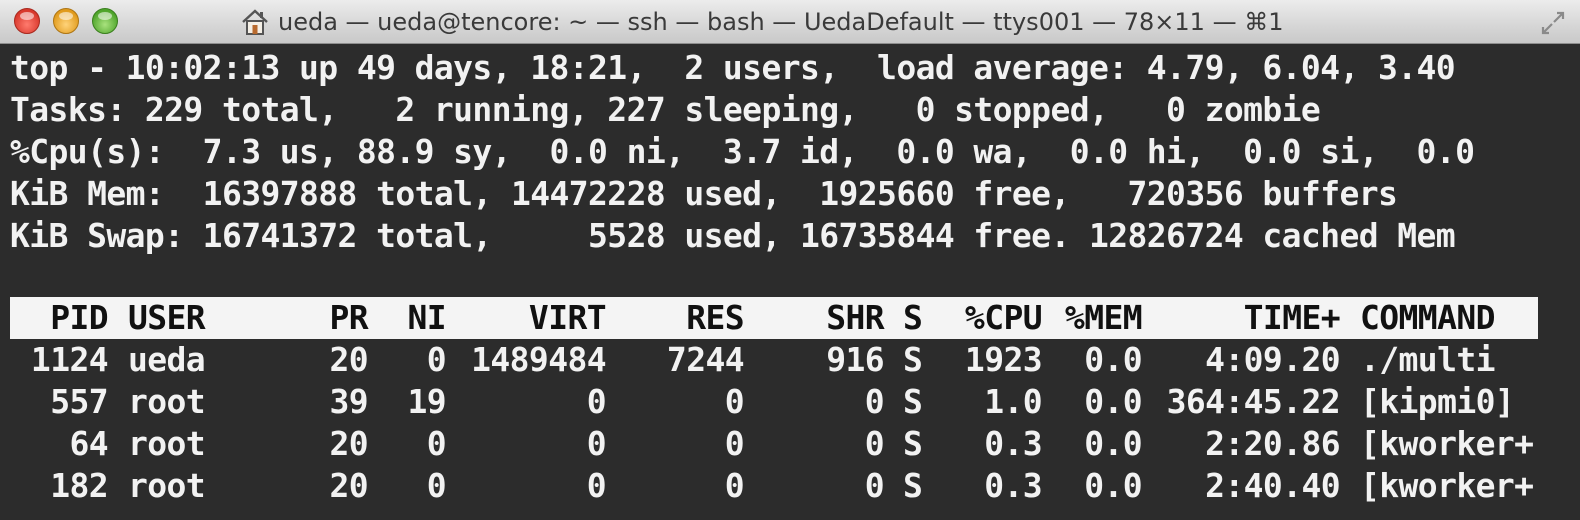 Image resolution: width=1580 pixels, height=520 pixels. I want to click on cell-pid: 182, so click(79, 485).